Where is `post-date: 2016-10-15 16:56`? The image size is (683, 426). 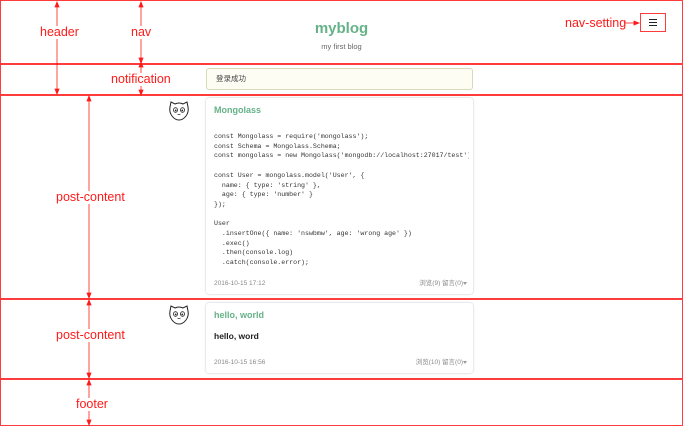 post-date: 2016-10-15 16:56 is located at coordinates (240, 362).